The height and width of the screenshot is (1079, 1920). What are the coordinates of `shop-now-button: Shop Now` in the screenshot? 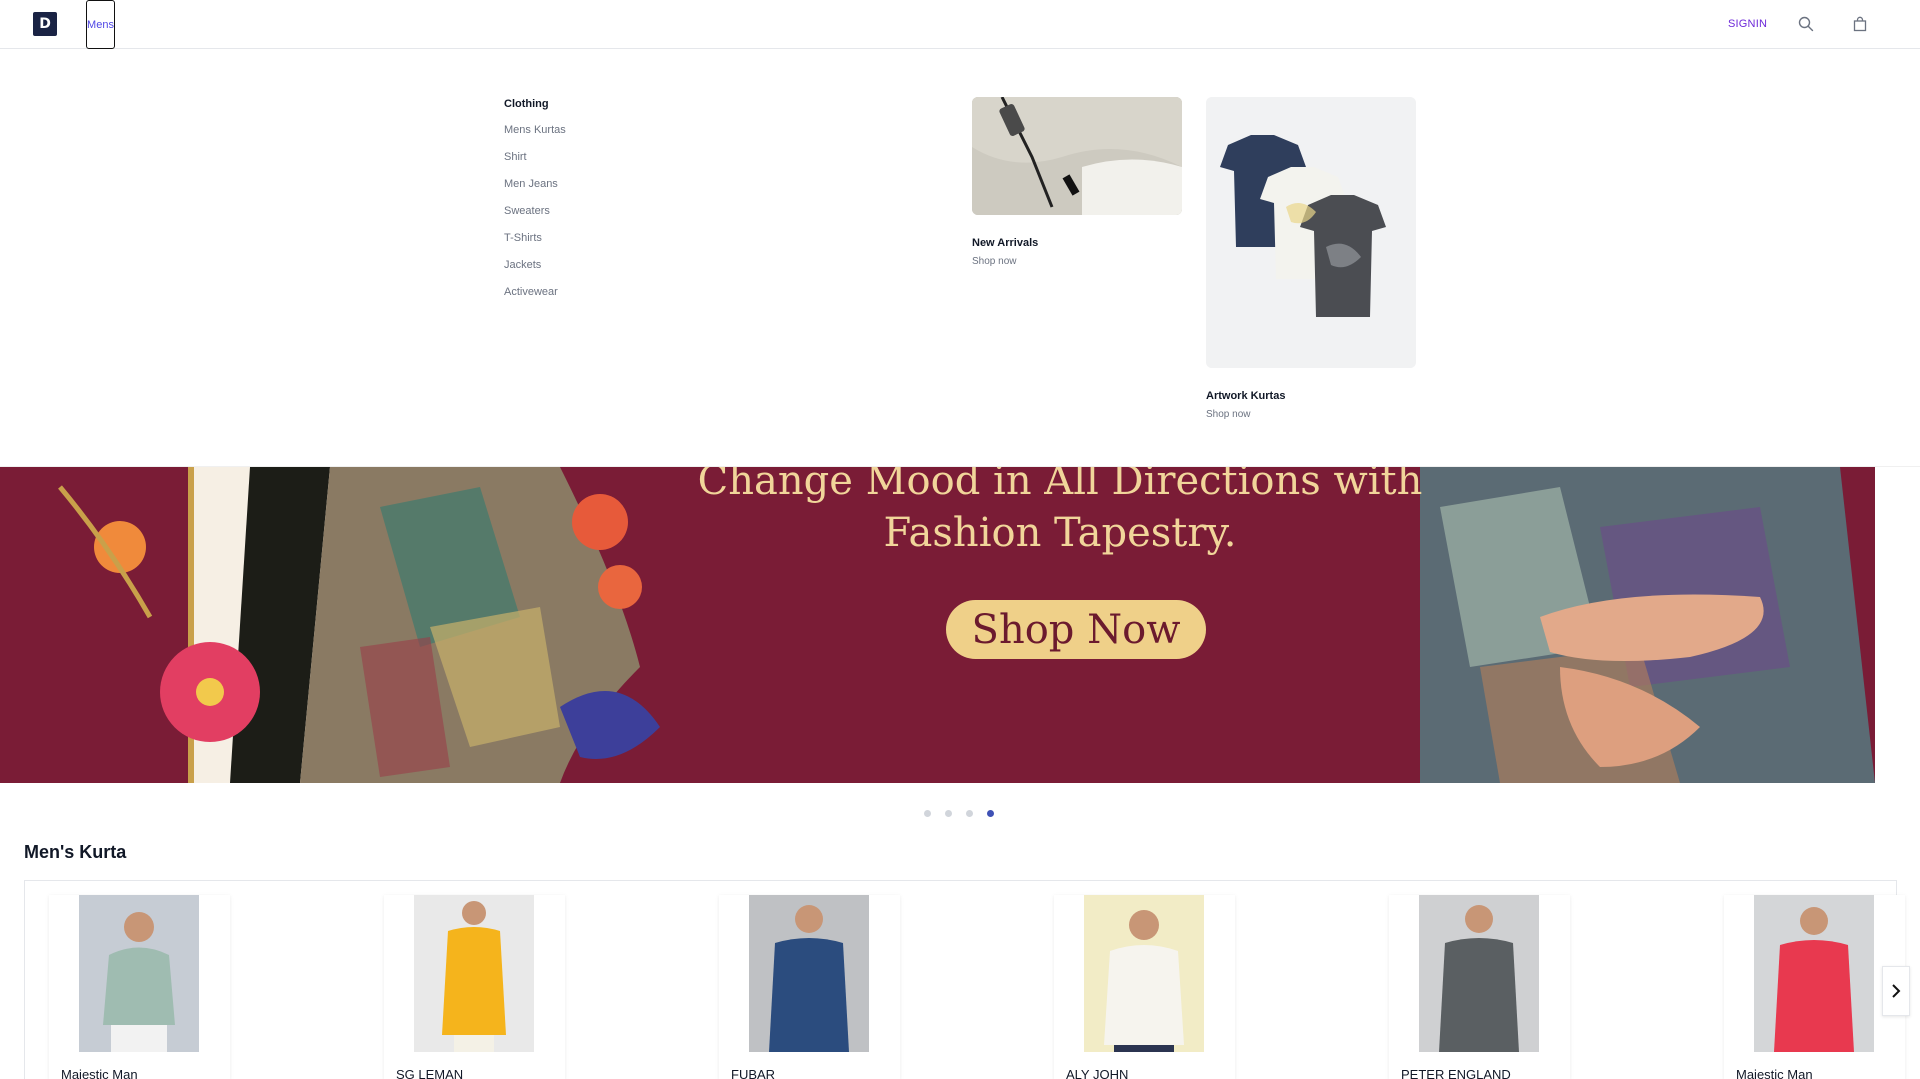 It's located at (1076, 629).